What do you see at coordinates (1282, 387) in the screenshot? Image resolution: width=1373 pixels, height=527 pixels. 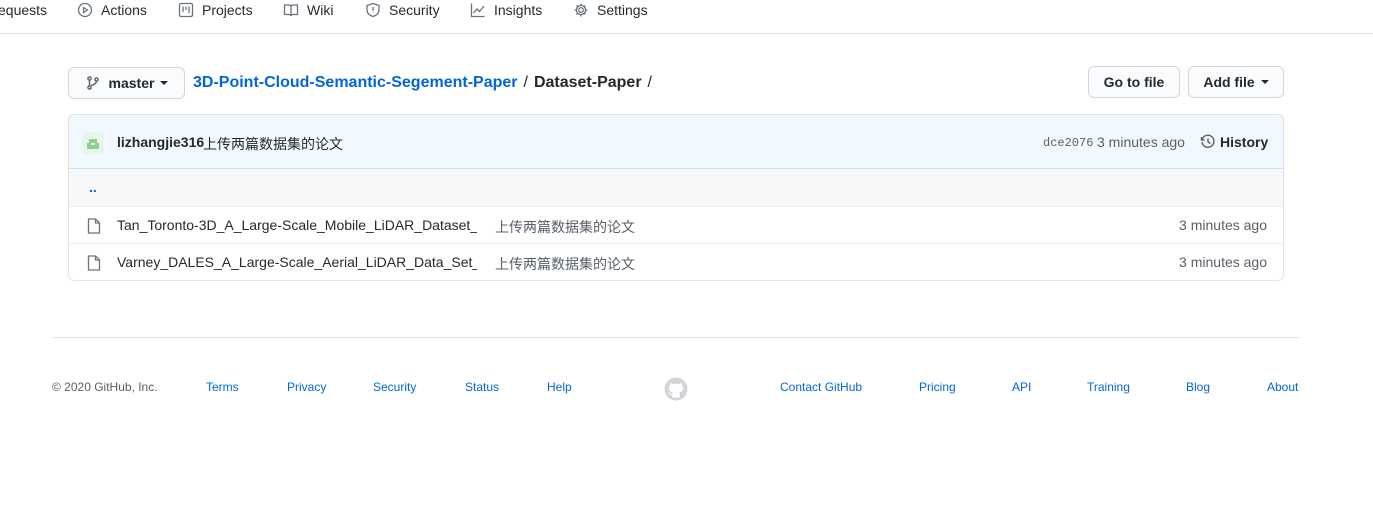 I see `footer-link-about: About` at bounding box center [1282, 387].